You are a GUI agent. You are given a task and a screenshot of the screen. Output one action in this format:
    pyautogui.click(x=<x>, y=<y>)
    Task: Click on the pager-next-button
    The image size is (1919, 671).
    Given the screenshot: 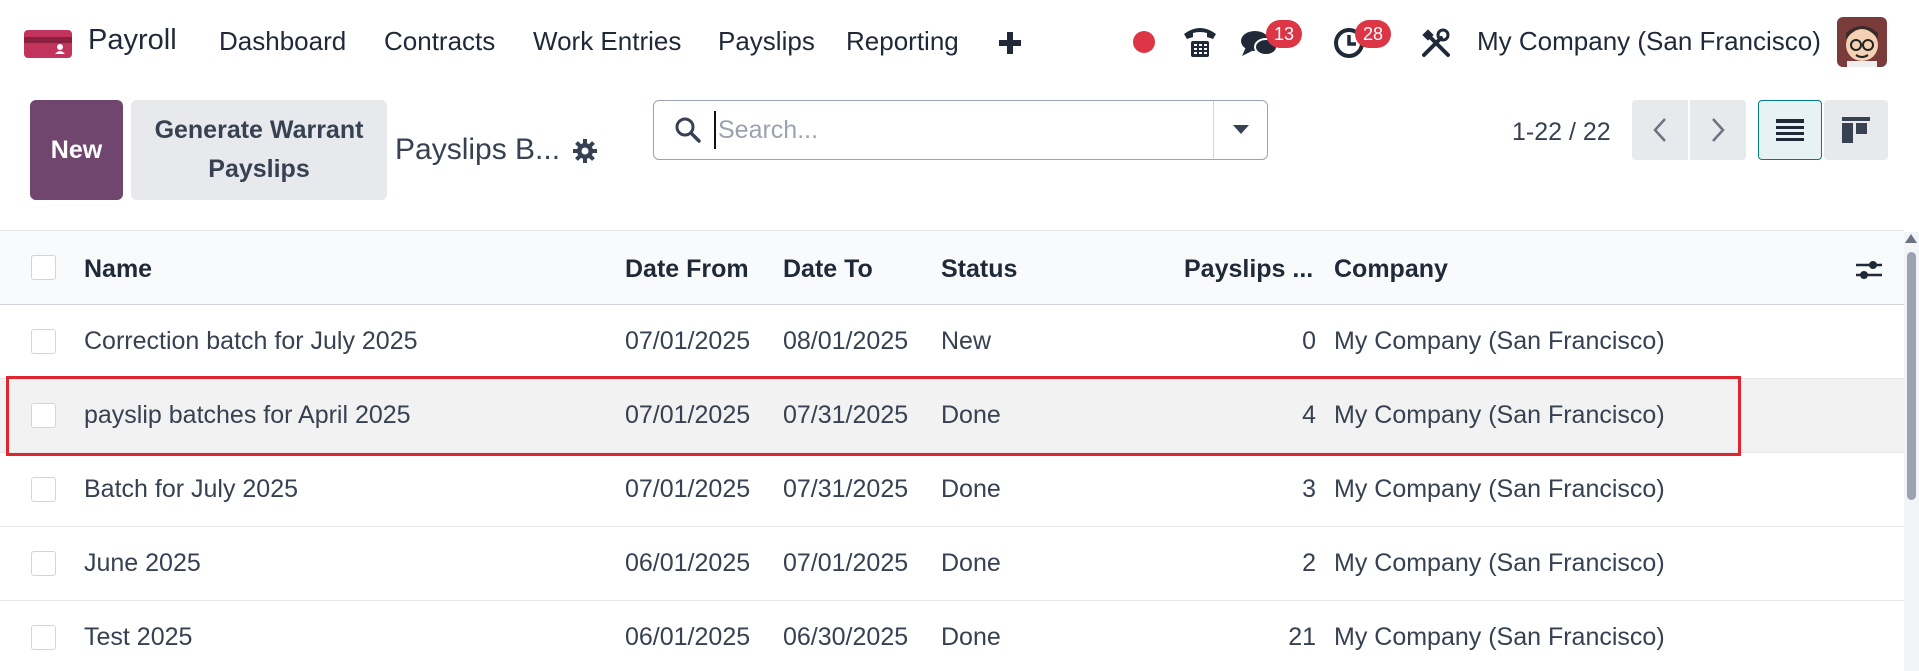 What is the action you would take?
    pyautogui.click(x=1718, y=130)
    